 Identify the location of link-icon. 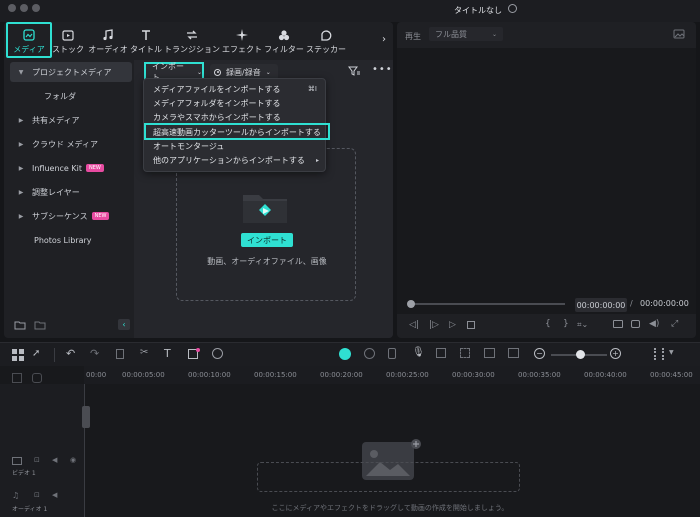
(37, 378).